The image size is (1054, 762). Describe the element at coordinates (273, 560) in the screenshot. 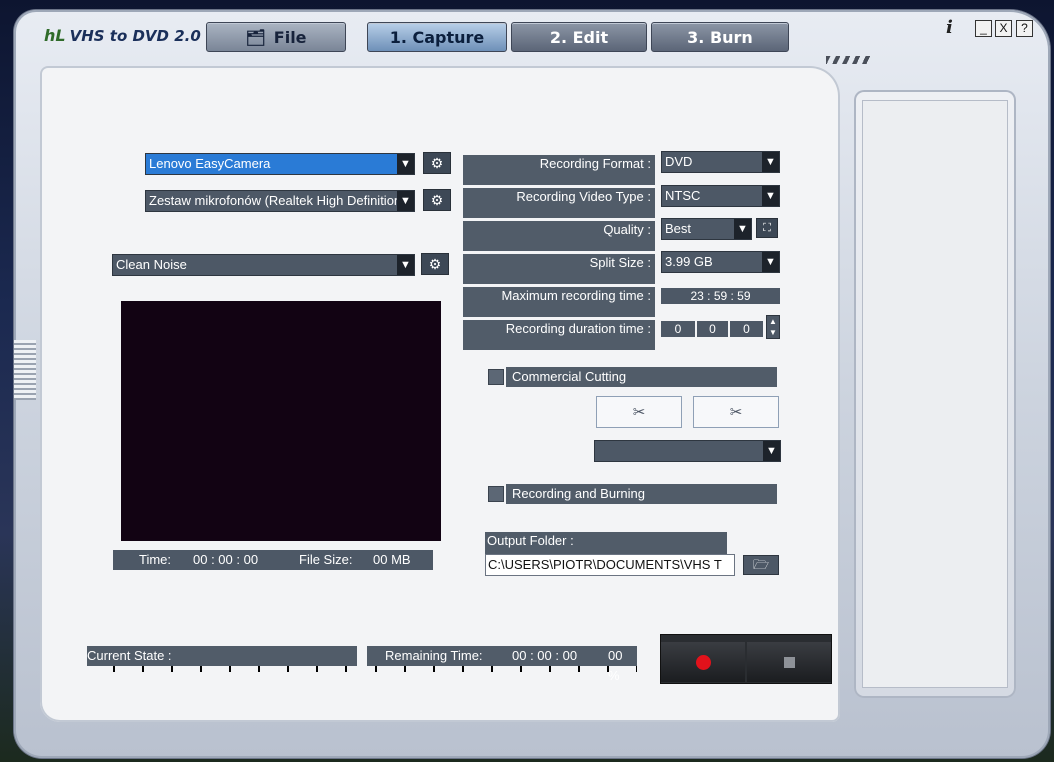

I see `preview-statusbar: Time: 00 : 00 : 00 File Size: 00 MB` at that location.